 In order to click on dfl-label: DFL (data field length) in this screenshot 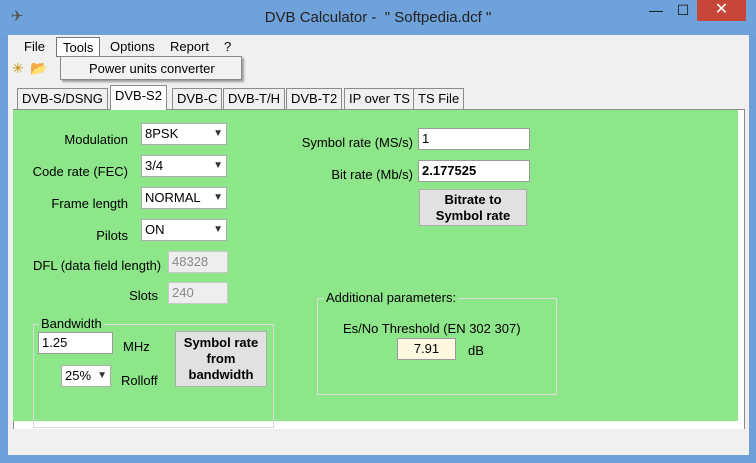, I will do `click(97, 265)`.